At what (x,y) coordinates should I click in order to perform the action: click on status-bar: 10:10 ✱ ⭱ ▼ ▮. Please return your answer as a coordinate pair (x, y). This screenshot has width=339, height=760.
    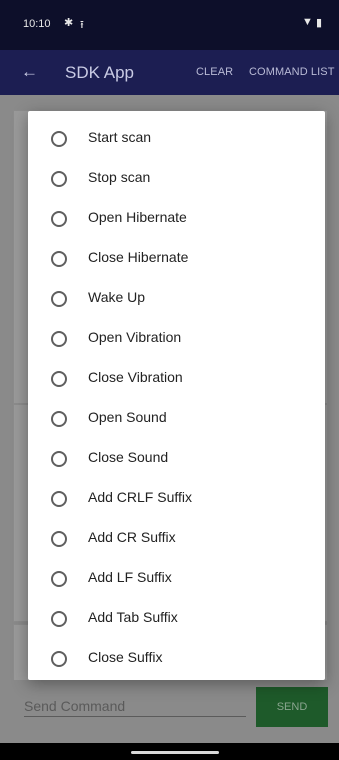
    Looking at the image, I should click on (169, 25).